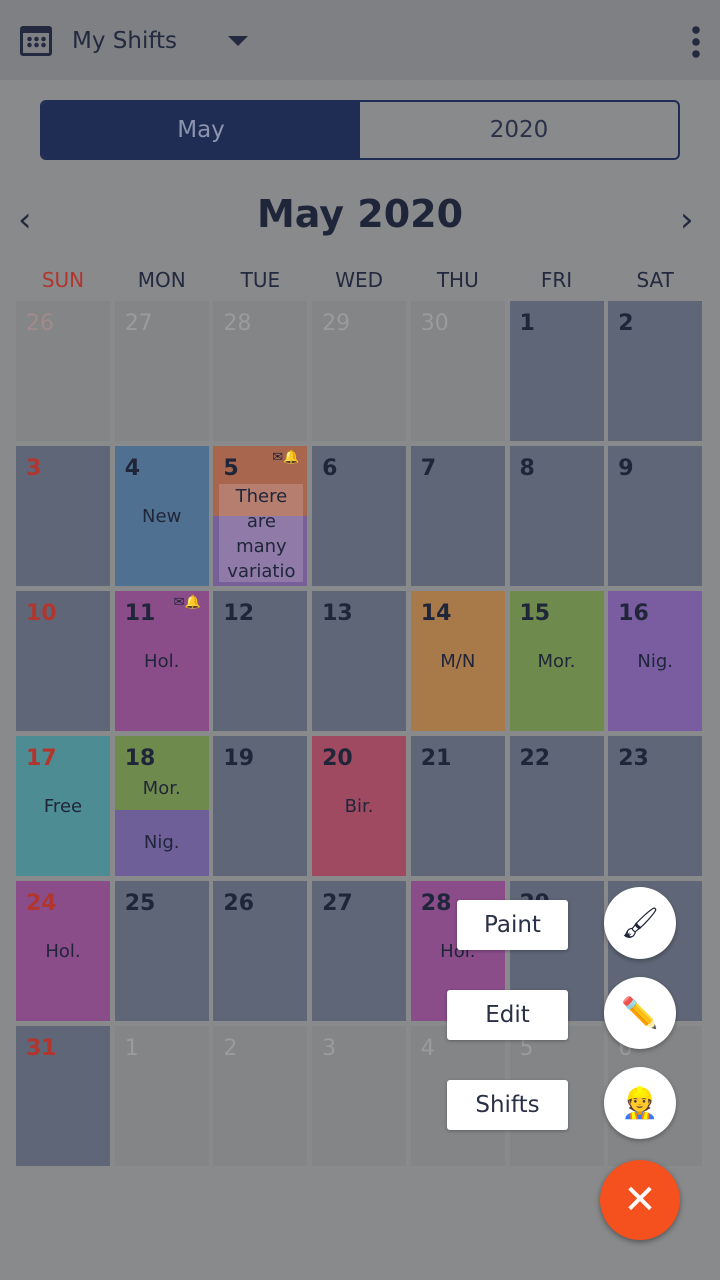  What do you see at coordinates (41, 1048) in the screenshot?
I see `day-number: 31` at bounding box center [41, 1048].